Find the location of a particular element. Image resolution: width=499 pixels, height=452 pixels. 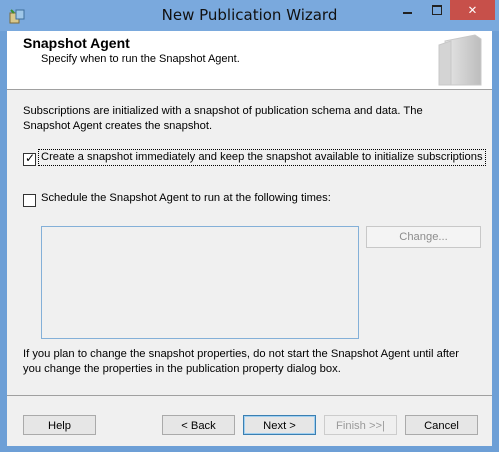

close-icon: ✕ is located at coordinates (472, 11).